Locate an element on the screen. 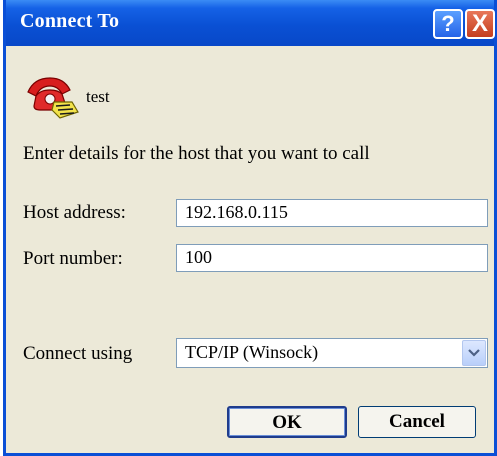  help-button: ? is located at coordinates (448, 24).